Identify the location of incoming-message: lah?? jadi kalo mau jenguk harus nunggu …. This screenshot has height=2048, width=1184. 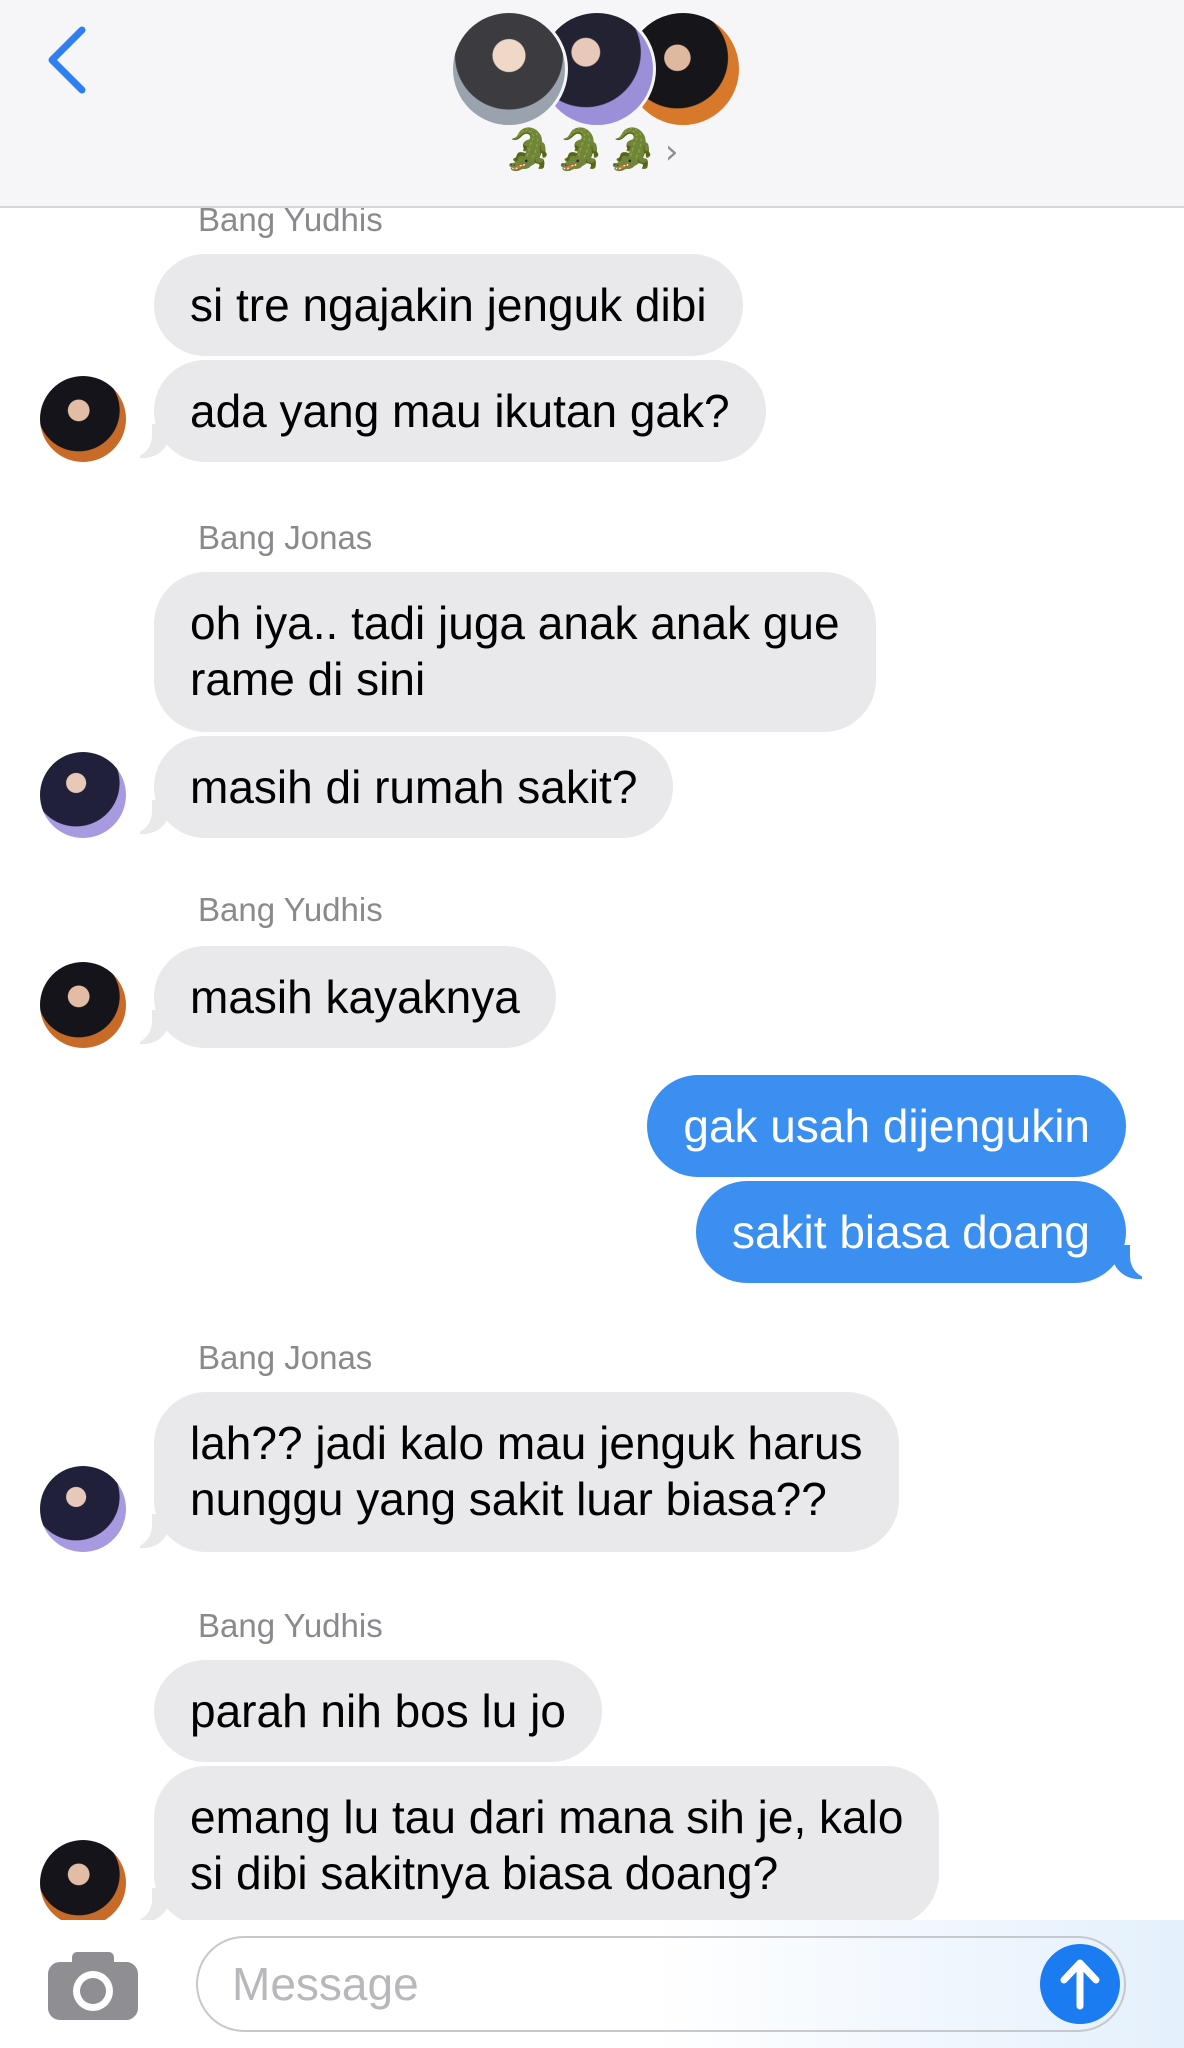
(526, 1472).